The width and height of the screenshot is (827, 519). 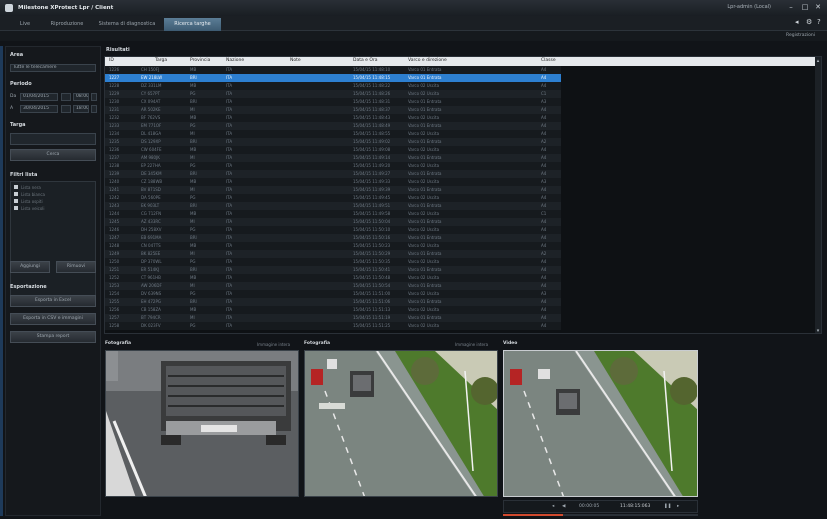 I want to click on from-time-input: 08:00, so click(x=81, y=97).